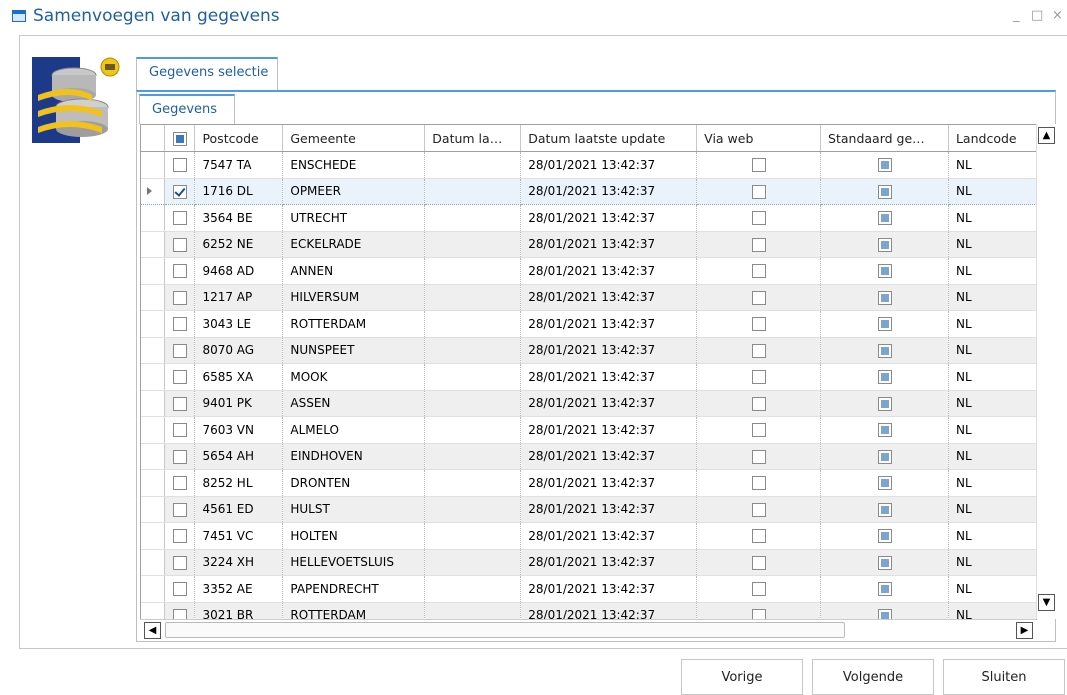  I want to click on postcode-cell: 3564 BE, so click(239, 218).